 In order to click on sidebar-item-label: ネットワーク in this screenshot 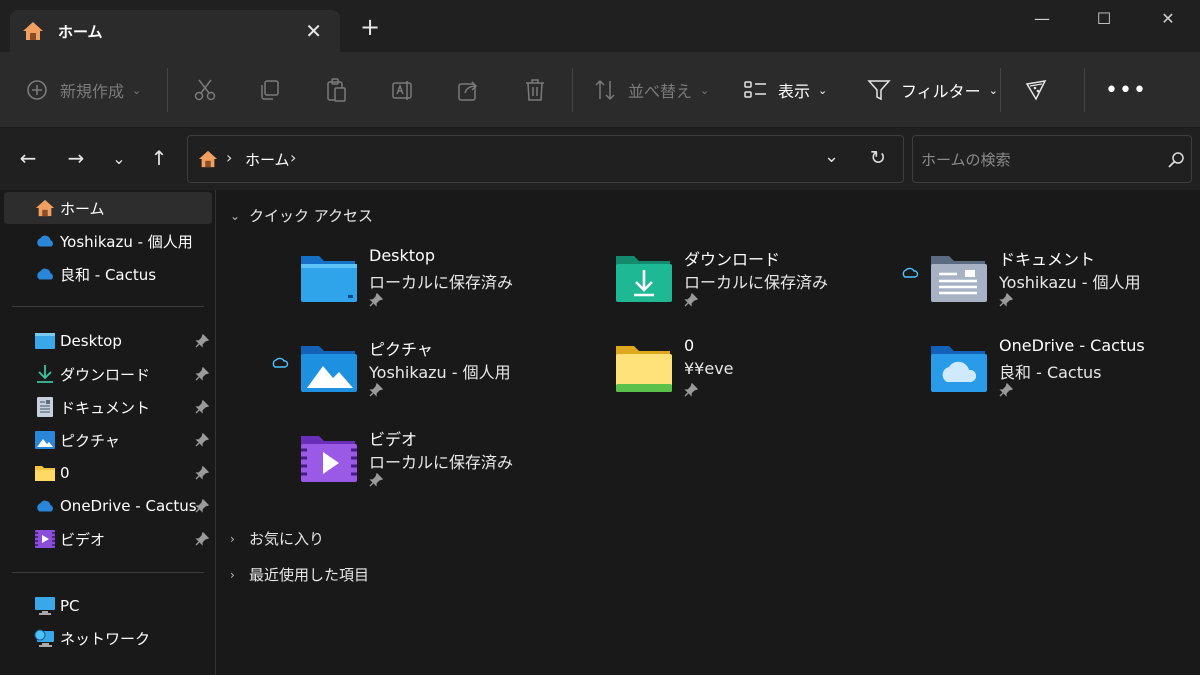, I will do `click(105, 638)`.